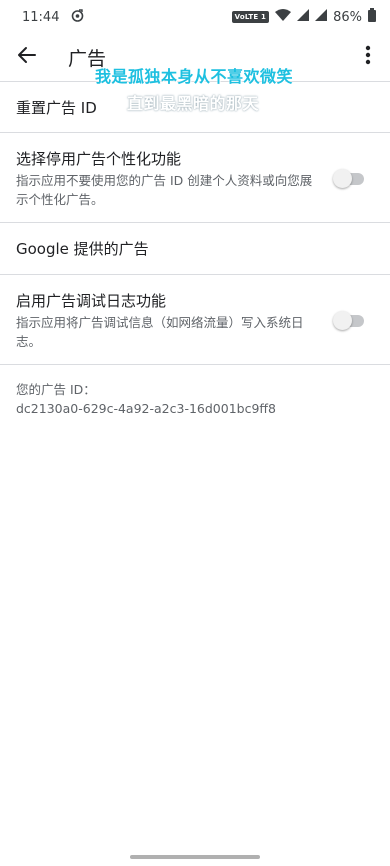 Image resolution: width=390 pixels, height=866 pixels. What do you see at coordinates (347, 17) in the screenshot?
I see `battery-percent: 86%` at bounding box center [347, 17].